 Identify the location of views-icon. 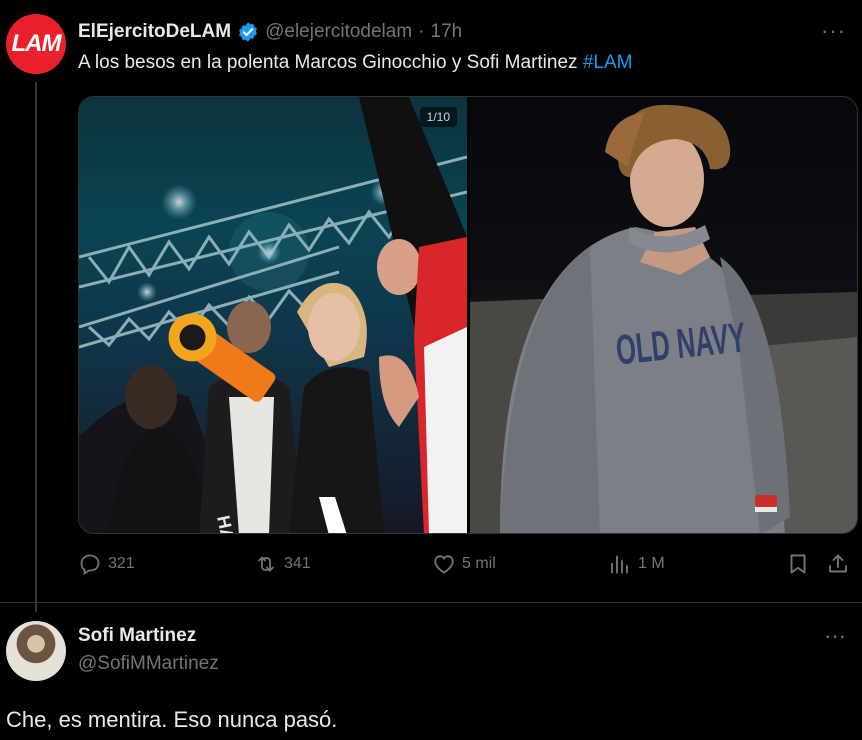
(619, 564).